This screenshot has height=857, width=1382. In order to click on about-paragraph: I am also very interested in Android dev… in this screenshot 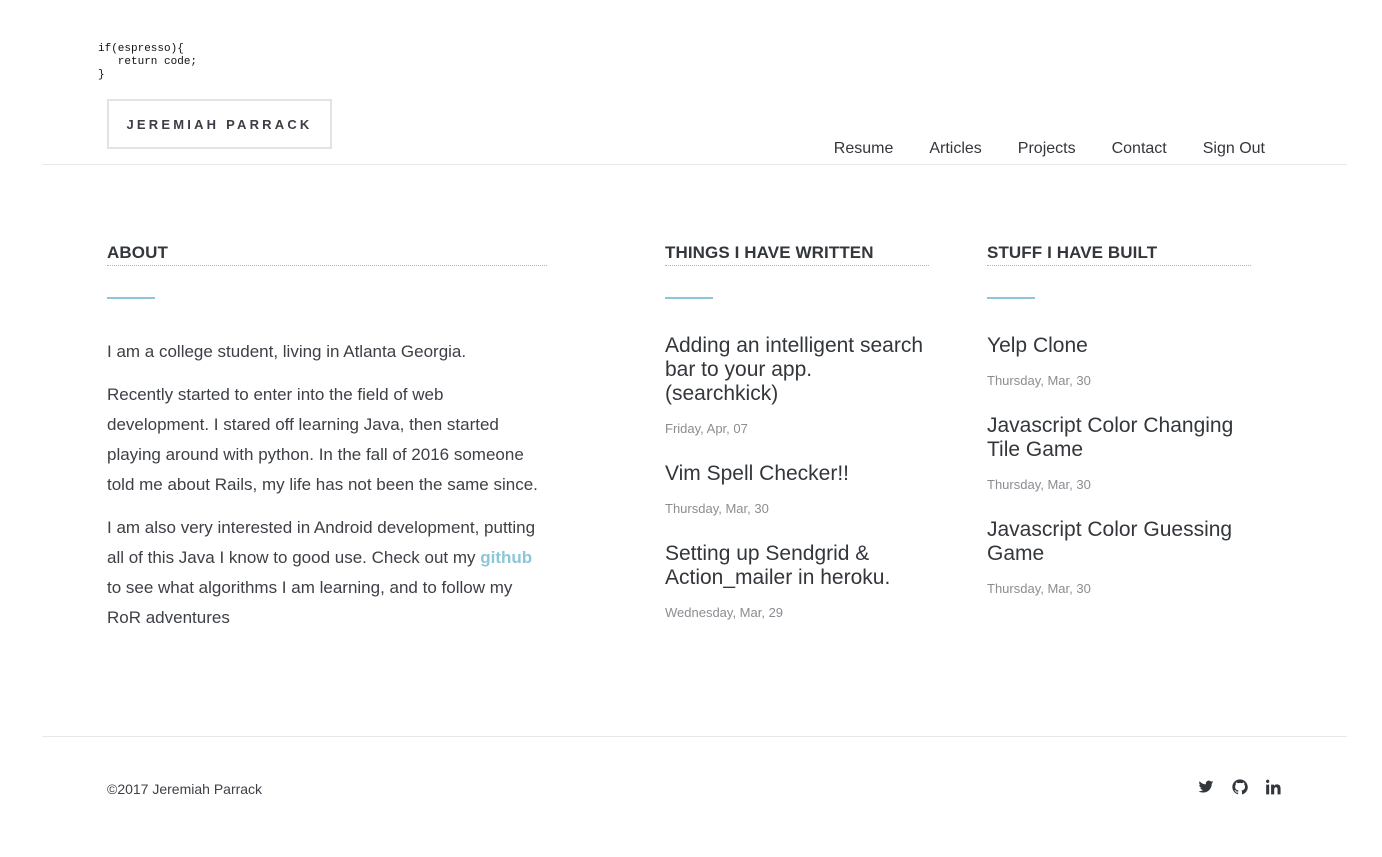, I will do `click(327, 573)`.